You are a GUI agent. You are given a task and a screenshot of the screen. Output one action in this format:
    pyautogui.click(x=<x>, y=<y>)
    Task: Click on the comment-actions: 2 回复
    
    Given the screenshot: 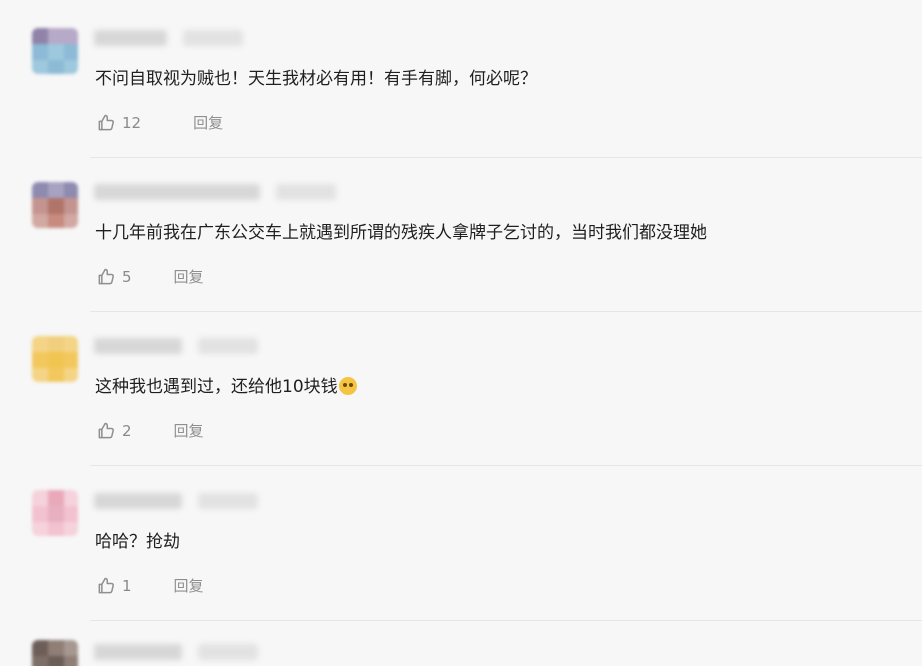 What is the action you would take?
    pyautogui.click(x=150, y=430)
    